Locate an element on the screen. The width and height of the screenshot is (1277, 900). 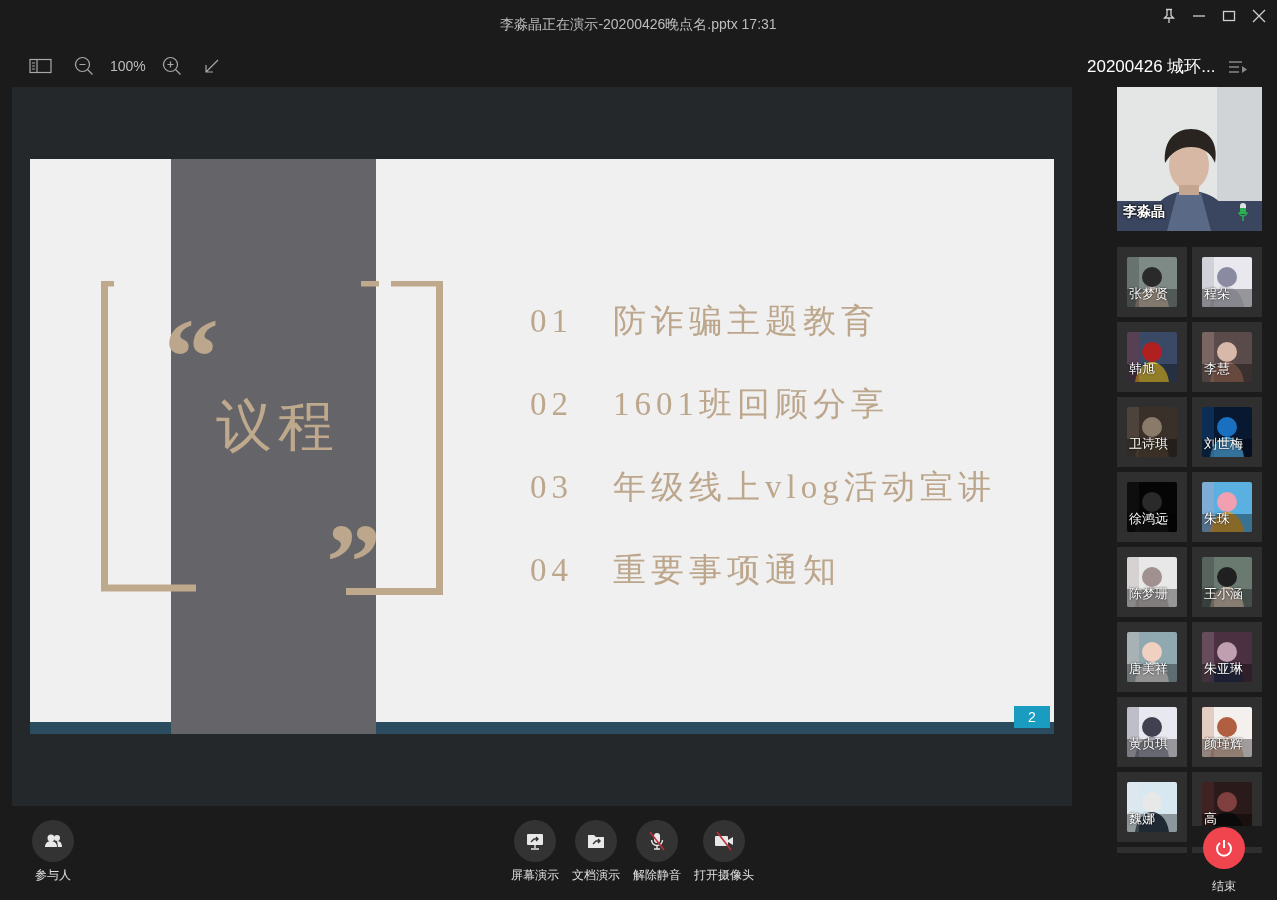
participant-name: 卫诗琪 is located at coordinates (1148, 444).